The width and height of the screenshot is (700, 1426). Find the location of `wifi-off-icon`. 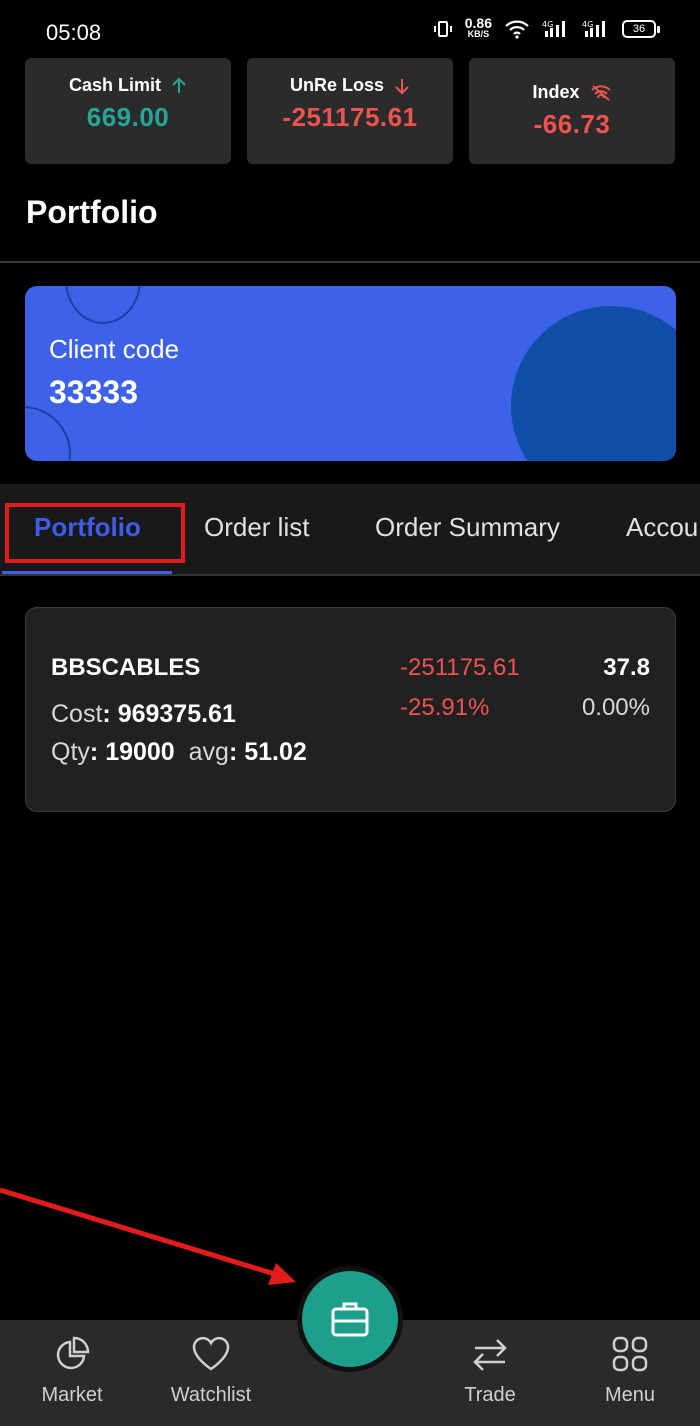

wifi-off-icon is located at coordinates (600, 92).